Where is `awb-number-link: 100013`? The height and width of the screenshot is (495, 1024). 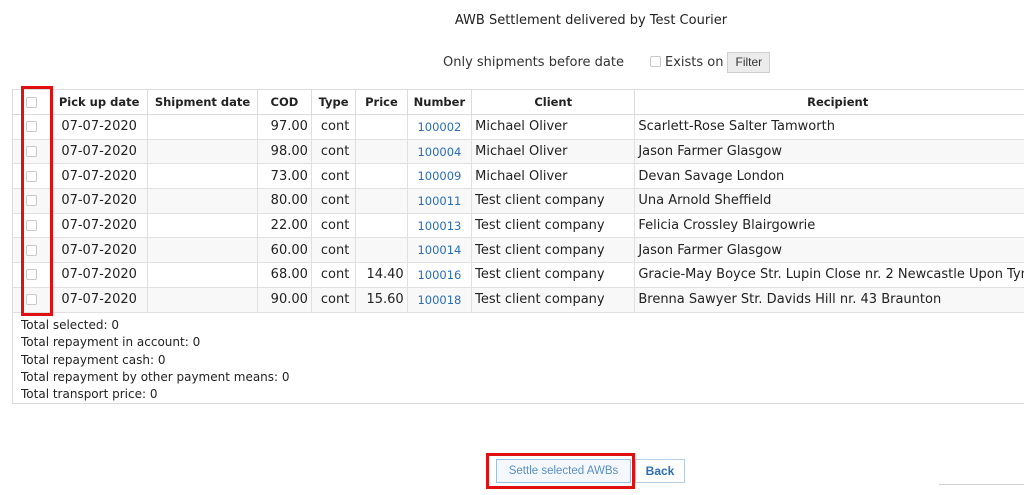
awb-number-link: 100013 is located at coordinates (439, 225).